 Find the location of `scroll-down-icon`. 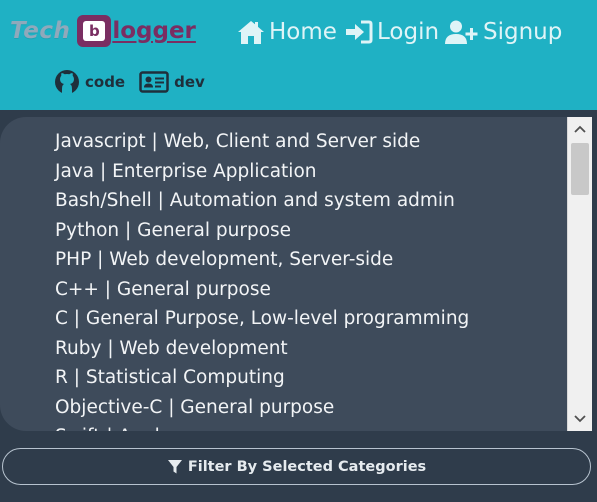

scroll-down-icon is located at coordinates (580, 419).